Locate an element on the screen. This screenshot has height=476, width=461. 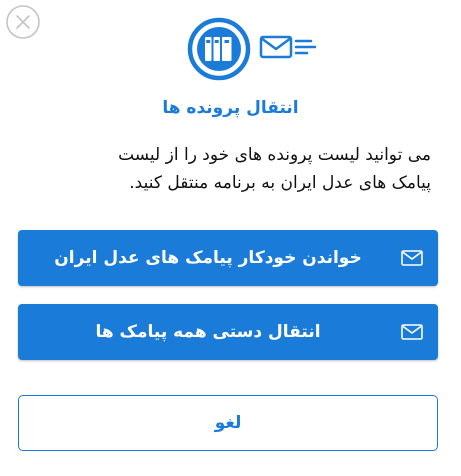
dialog-title: انتقال پرونده ها is located at coordinates (230, 108).